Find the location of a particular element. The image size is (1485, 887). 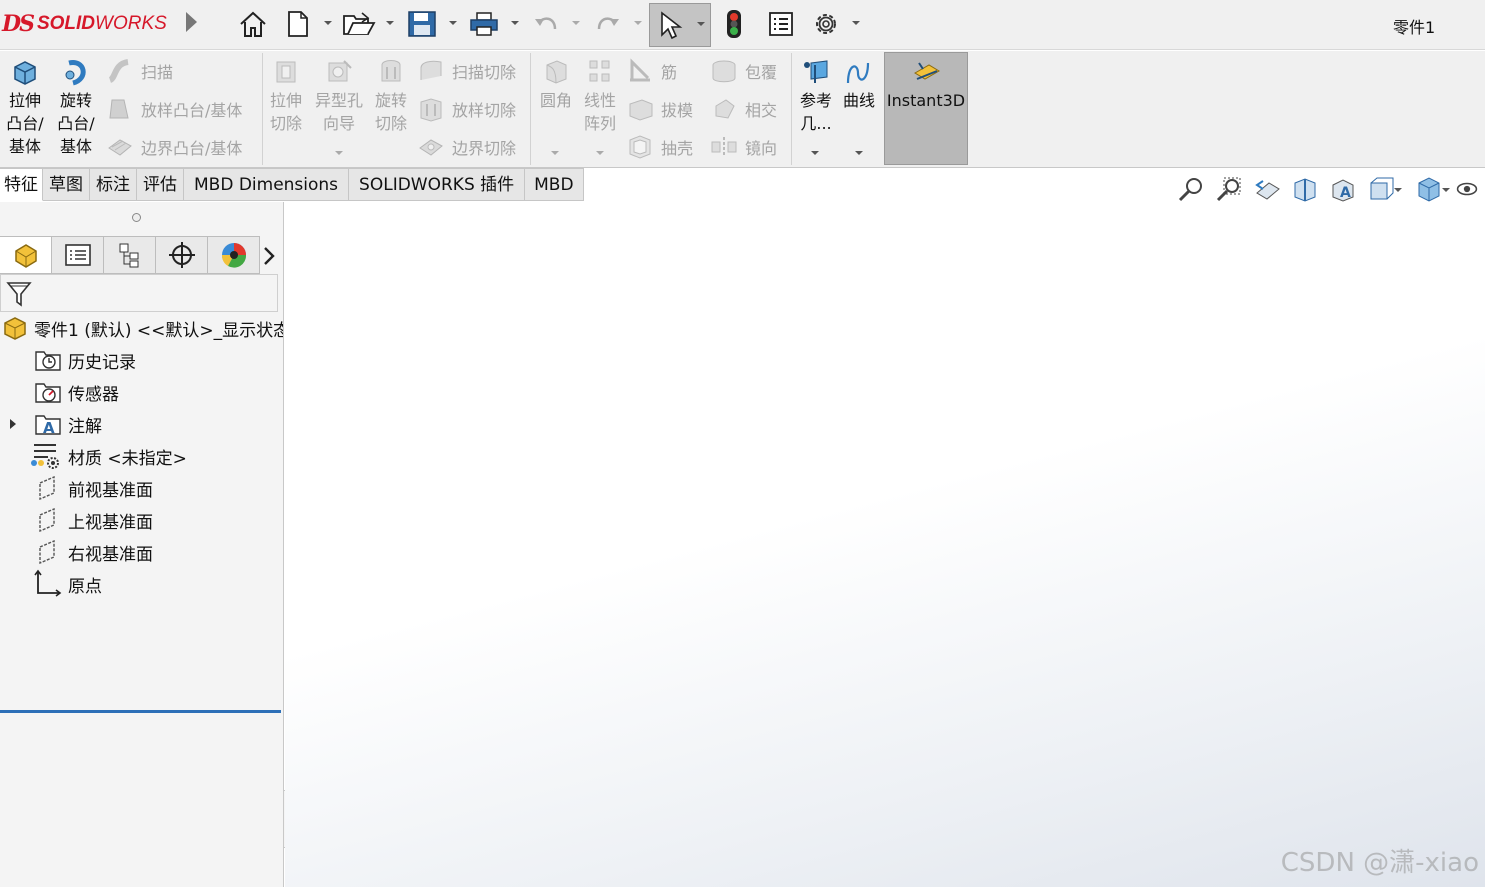

property-manager-icon is located at coordinates (78, 255).